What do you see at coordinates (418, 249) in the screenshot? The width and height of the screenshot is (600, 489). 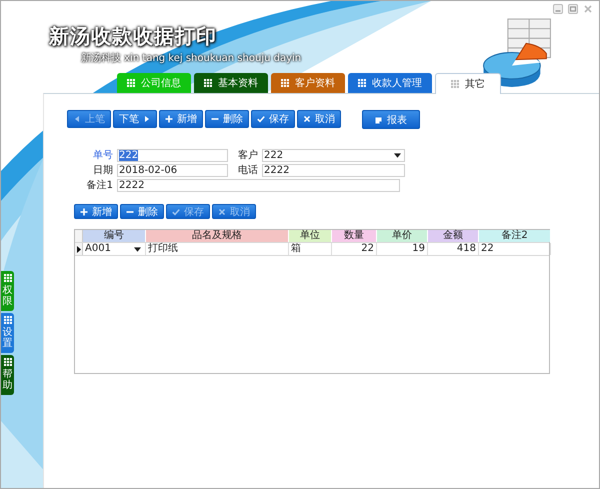 I see `table-cell: 19` at bounding box center [418, 249].